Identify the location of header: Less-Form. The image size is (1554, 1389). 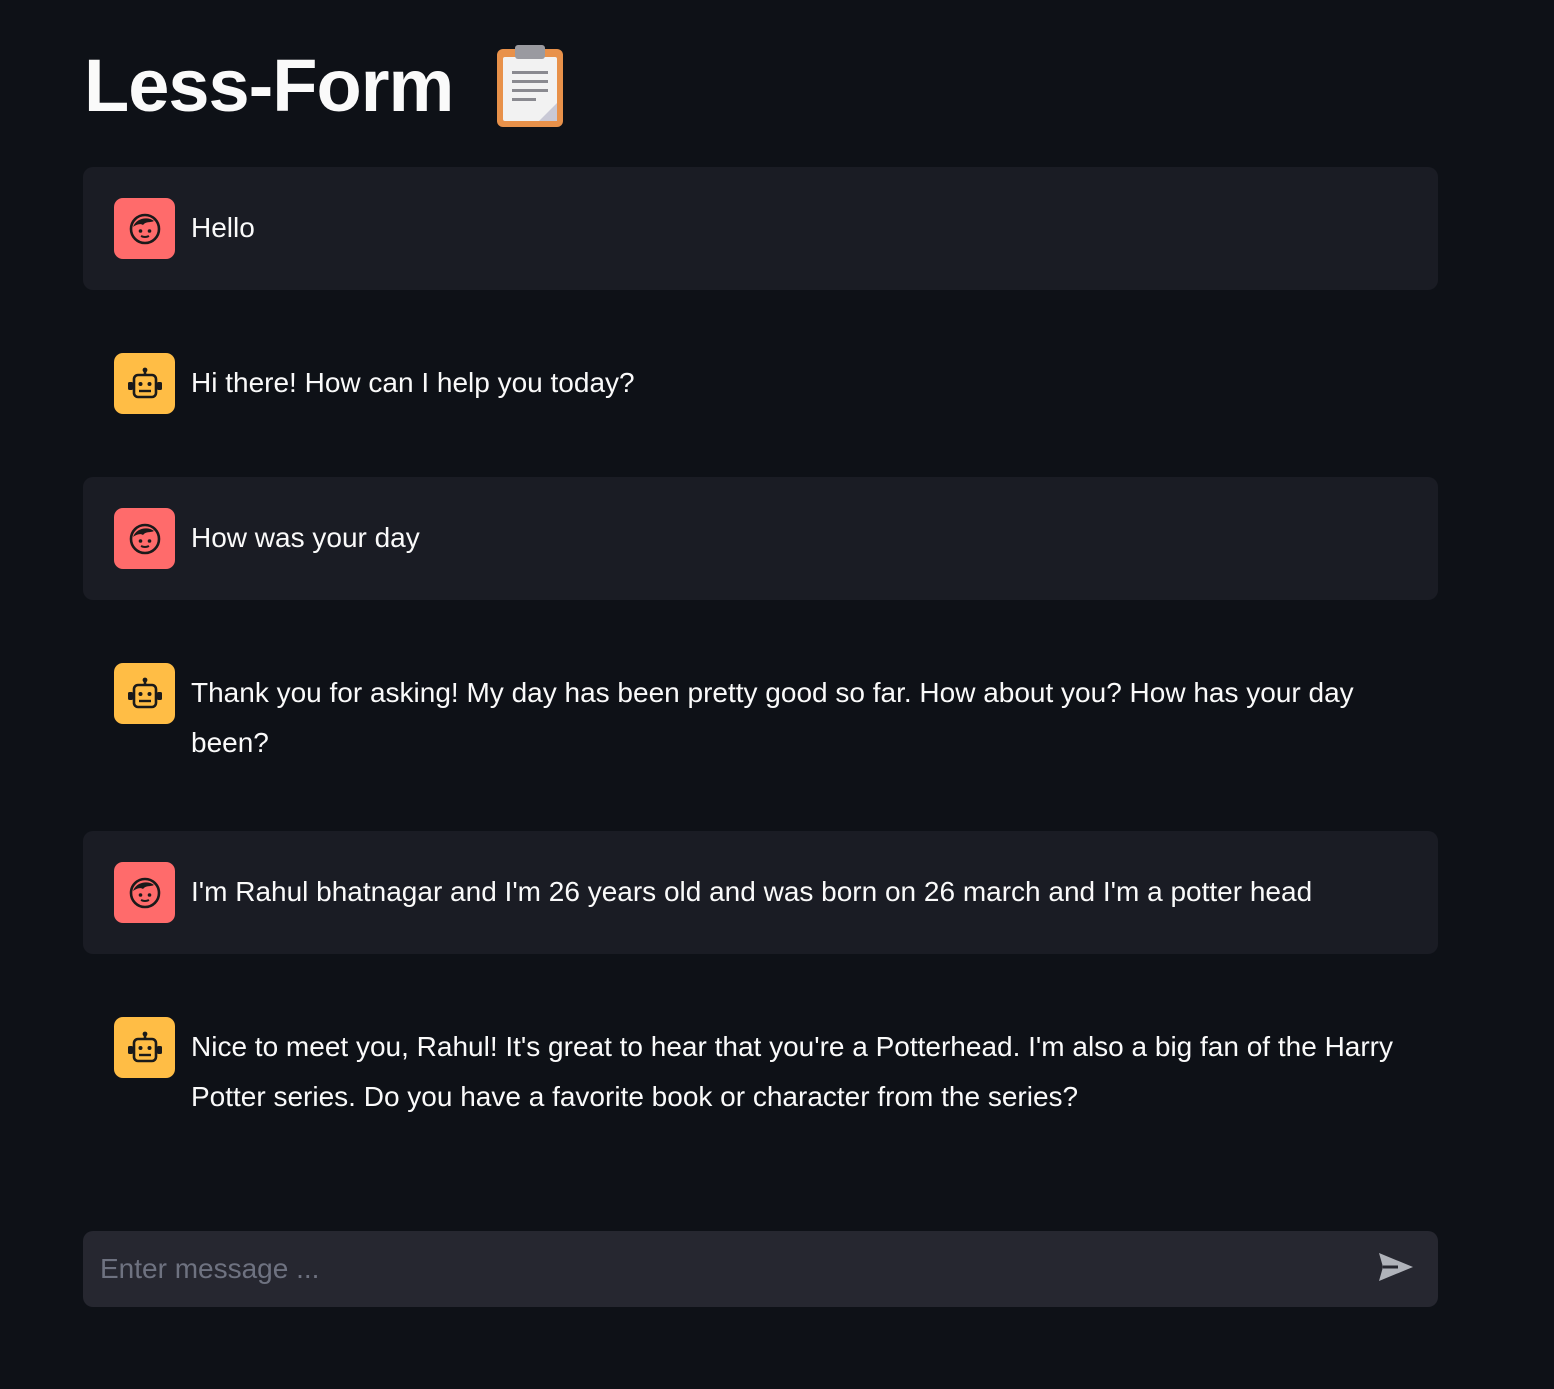
(324, 86).